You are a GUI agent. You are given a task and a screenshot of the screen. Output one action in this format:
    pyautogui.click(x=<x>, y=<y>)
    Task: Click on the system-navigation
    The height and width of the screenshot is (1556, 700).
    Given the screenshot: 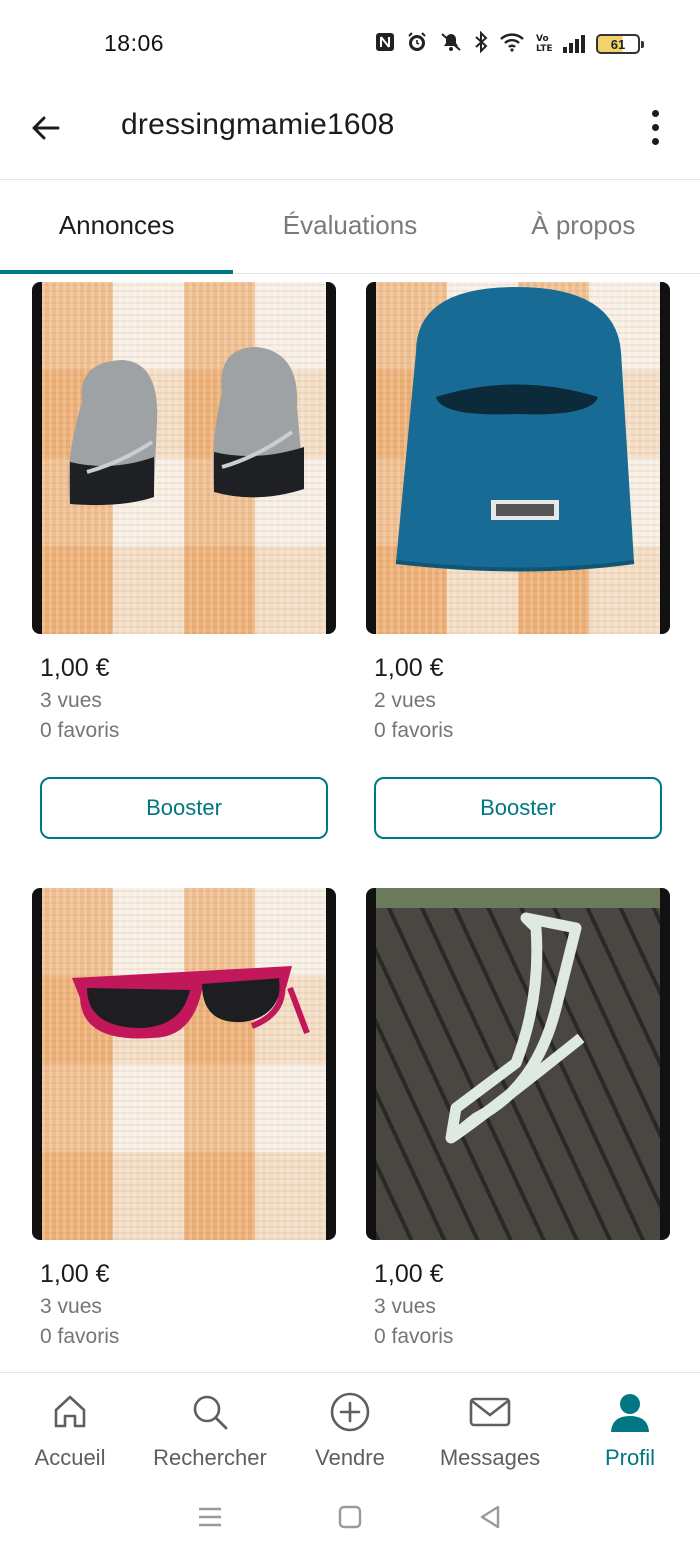 What is the action you would take?
    pyautogui.click(x=350, y=1517)
    